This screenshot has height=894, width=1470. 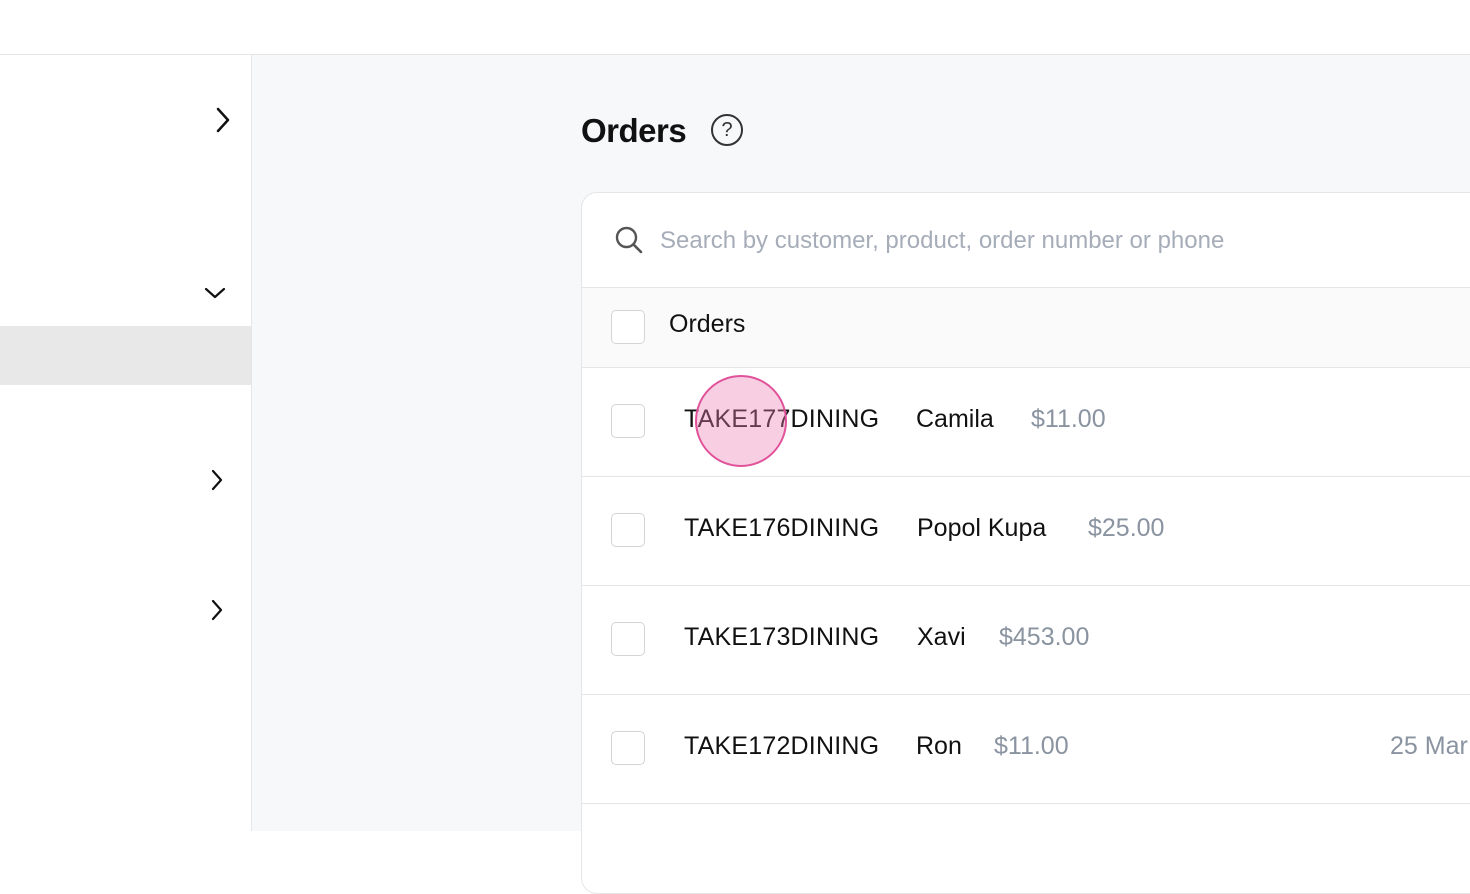 I want to click on order-amount: $25.00, so click(x=1126, y=528).